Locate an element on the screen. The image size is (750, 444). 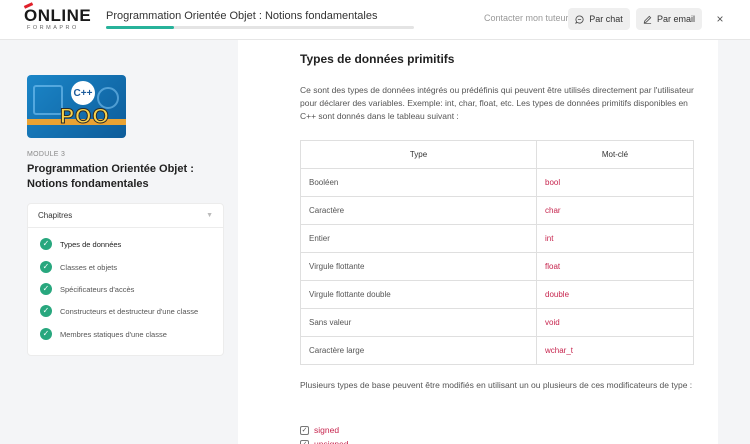
keyword-cell: double is located at coordinates (615, 294).